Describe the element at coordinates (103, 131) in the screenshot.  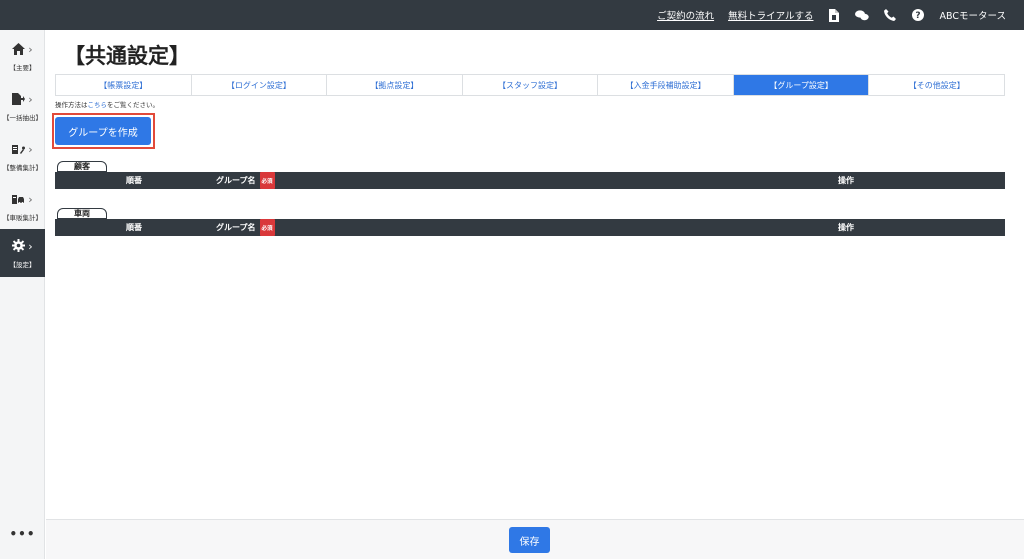
I see `create-group-button: グループを作成` at that location.